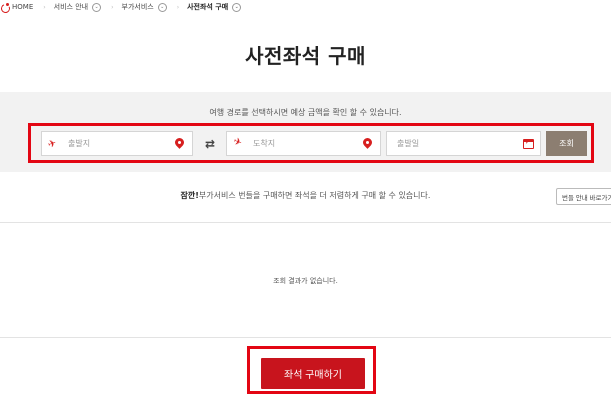 This screenshot has height=394, width=611. Describe the element at coordinates (408, 143) in the screenshot. I see `departure-date-placeholder: 출발일` at that location.